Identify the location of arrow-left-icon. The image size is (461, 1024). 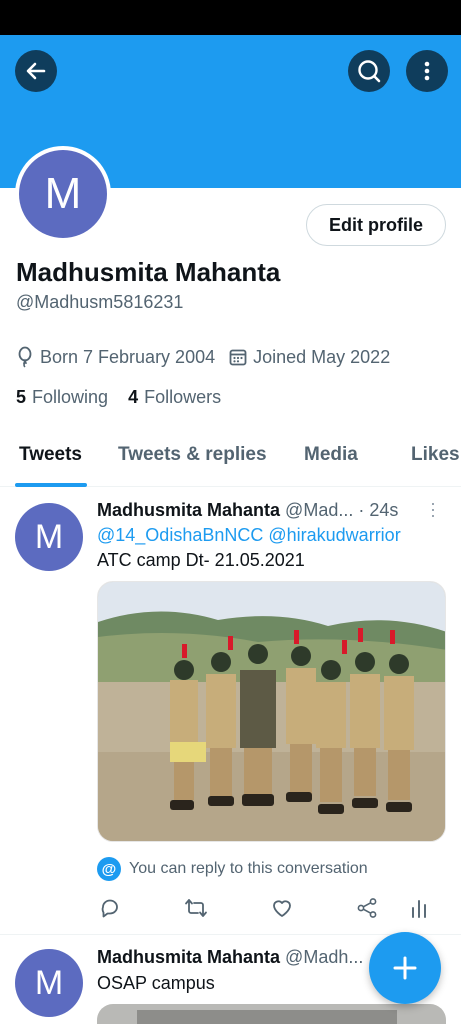
(36, 71).